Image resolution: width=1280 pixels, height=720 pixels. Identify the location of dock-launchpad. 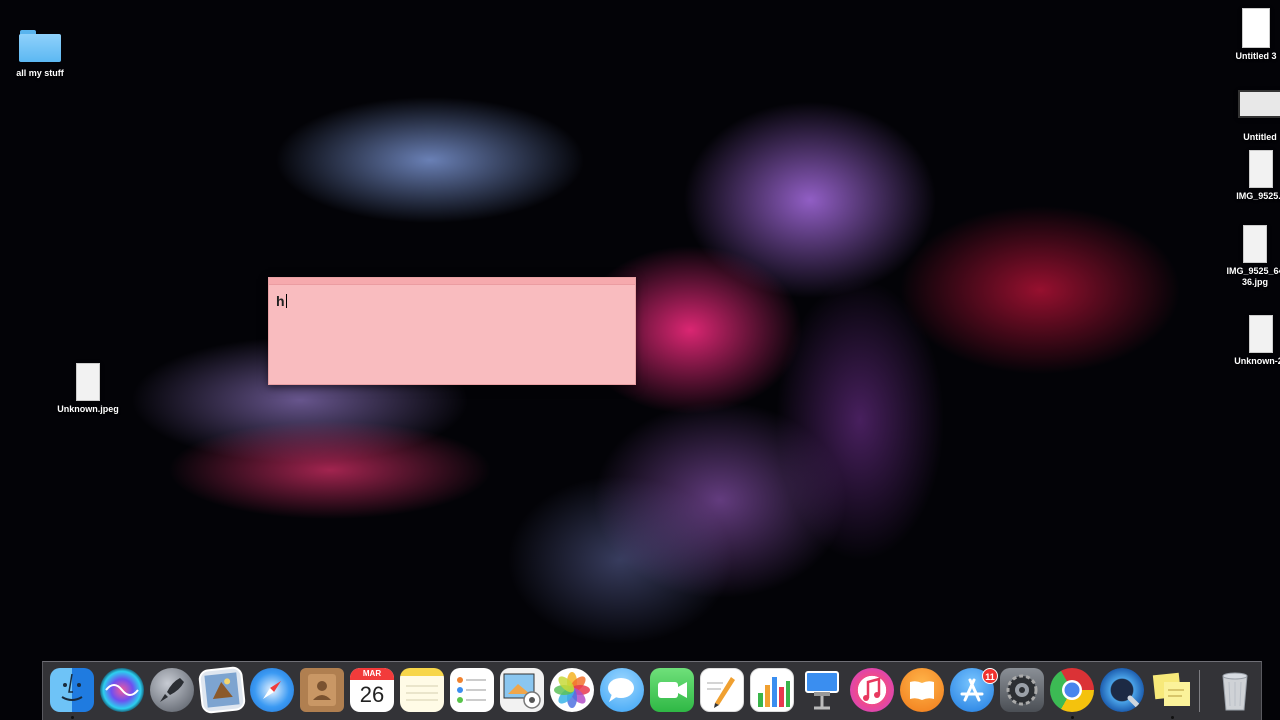
(172, 690).